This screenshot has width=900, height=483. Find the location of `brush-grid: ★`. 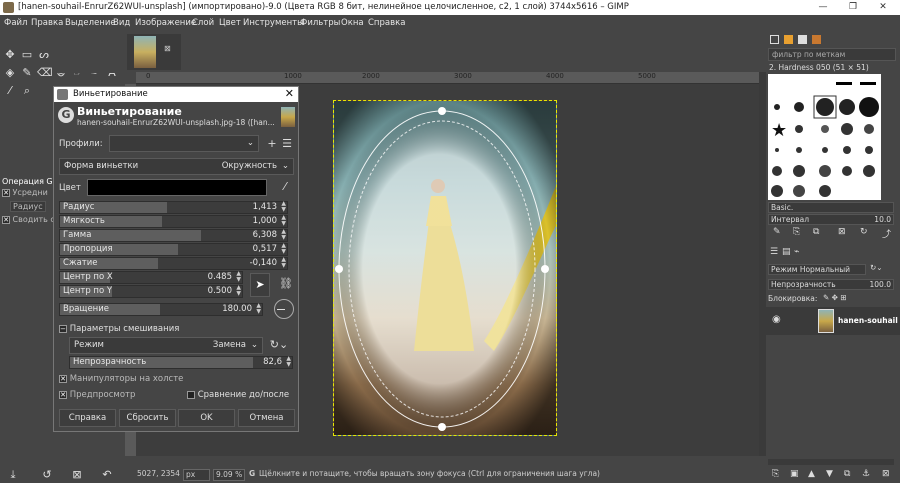

brush-grid: ★ is located at coordinates (824, 137).